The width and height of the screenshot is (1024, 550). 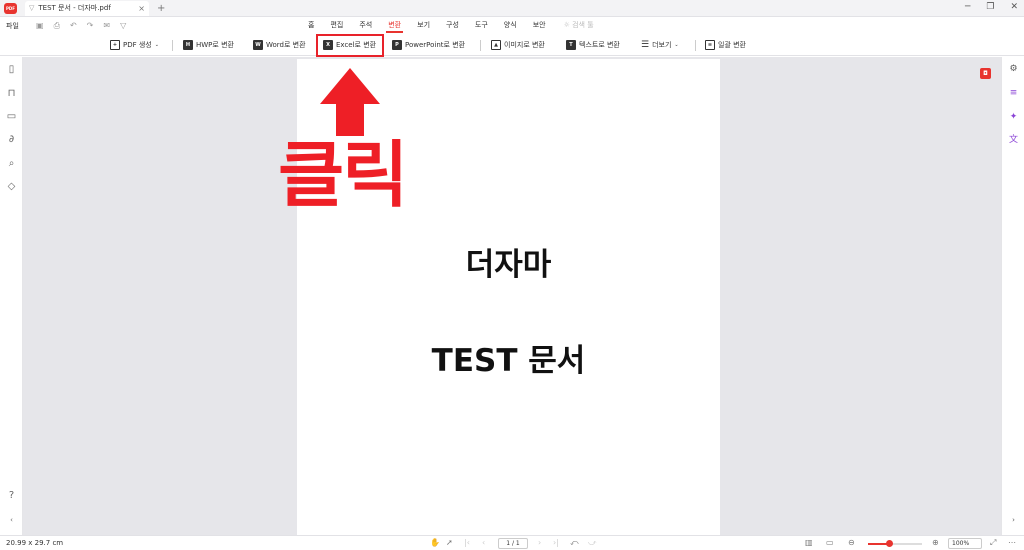 What do you see at coordinates (188, 45) in the screenshot?
I see `hwp-icon: H` at bounding box center [188, 45].